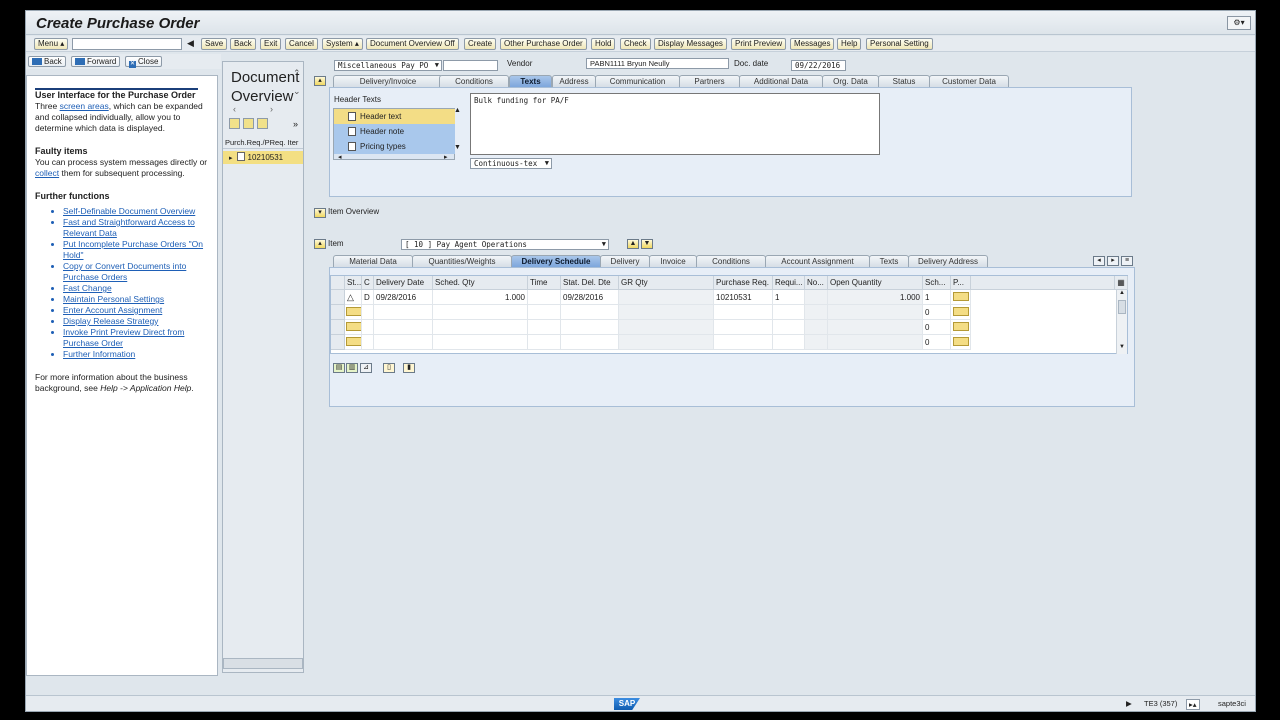 This screenshot has width=1280, height=720. Describe the element at coordinates (297, 73) in the screenshot. I see `scroll-up-icon: ⌃` at that location.